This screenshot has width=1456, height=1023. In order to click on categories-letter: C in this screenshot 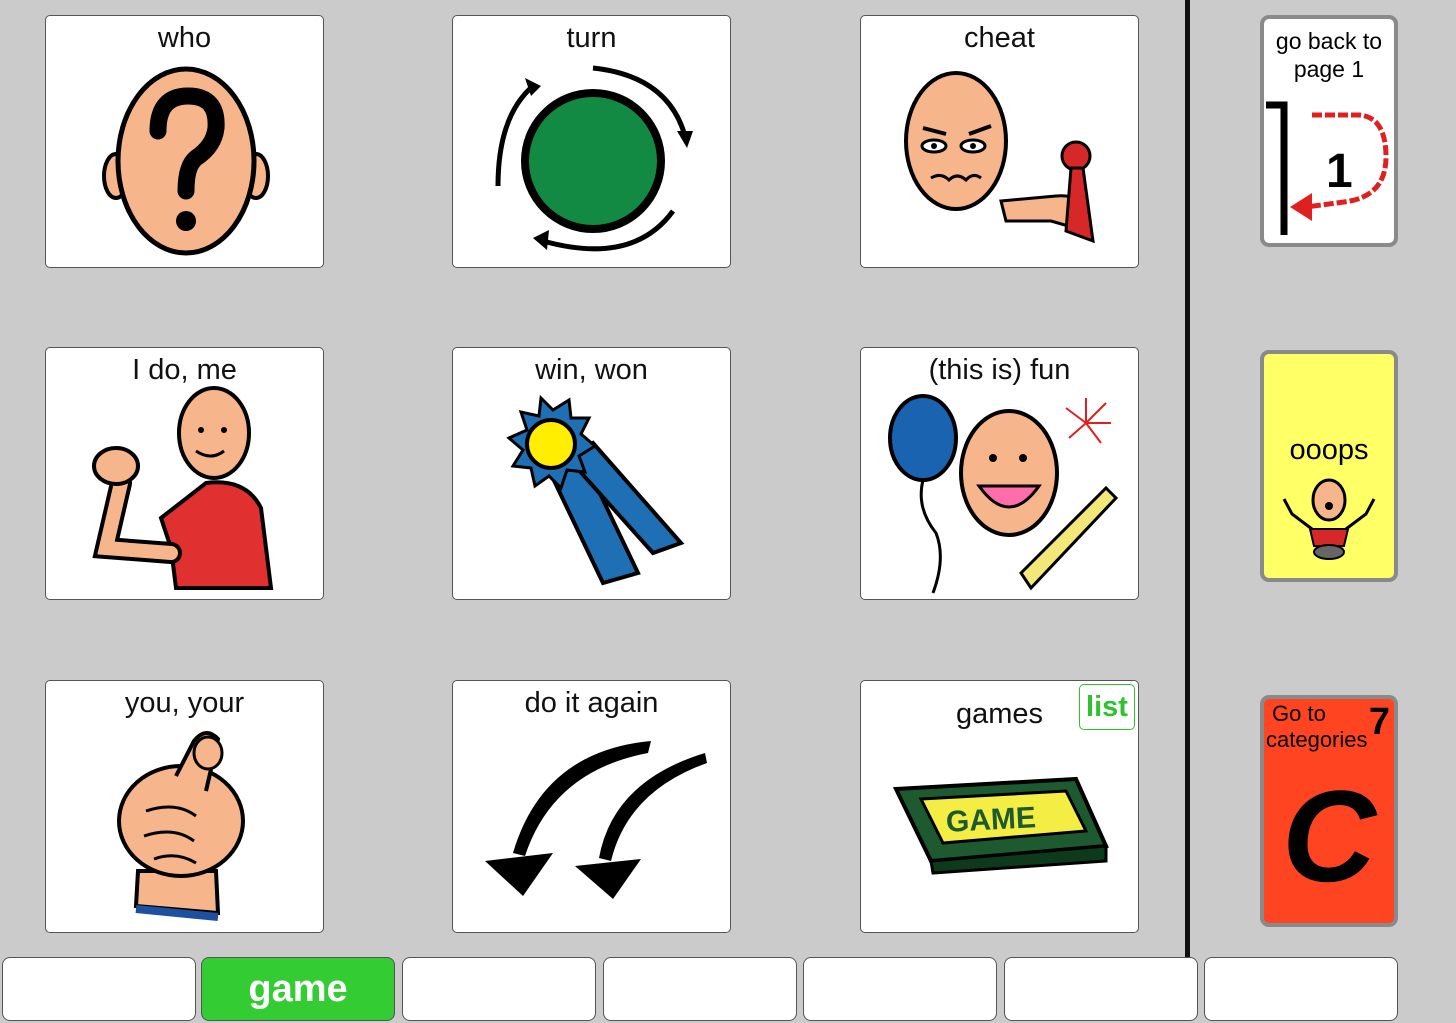, I will do `click(1329, 836)`.